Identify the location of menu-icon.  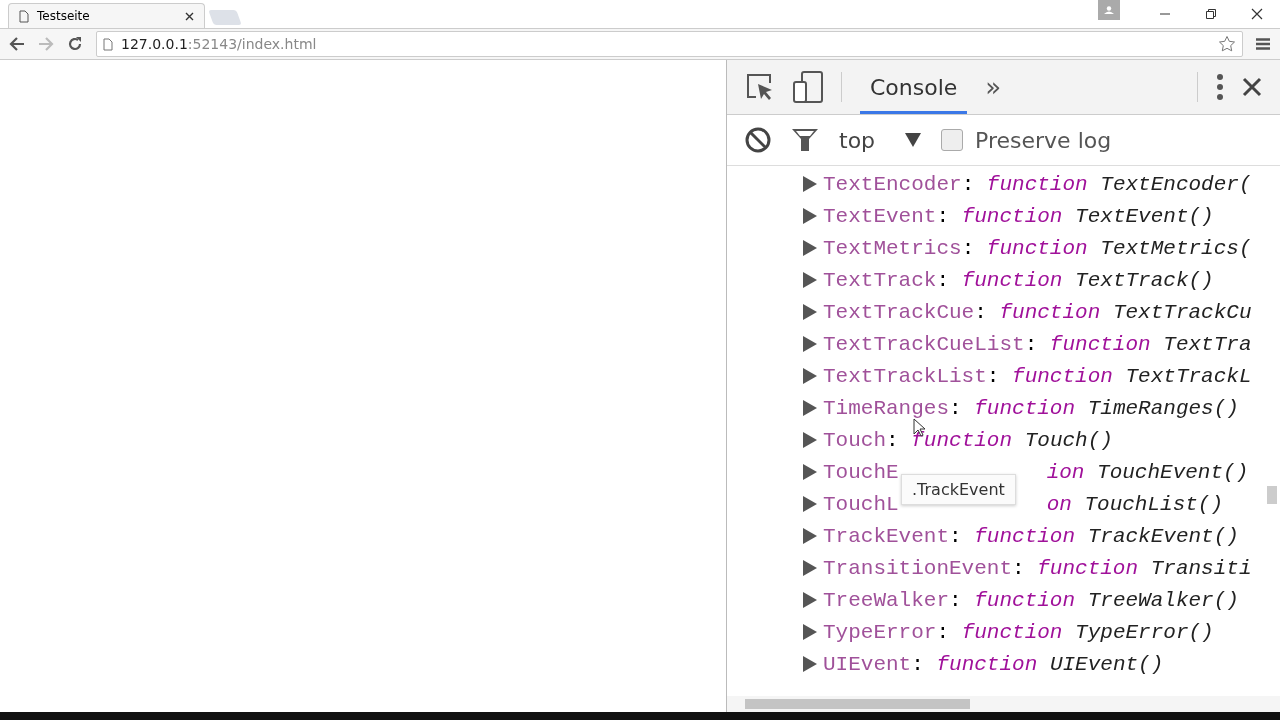
(1263, 44).